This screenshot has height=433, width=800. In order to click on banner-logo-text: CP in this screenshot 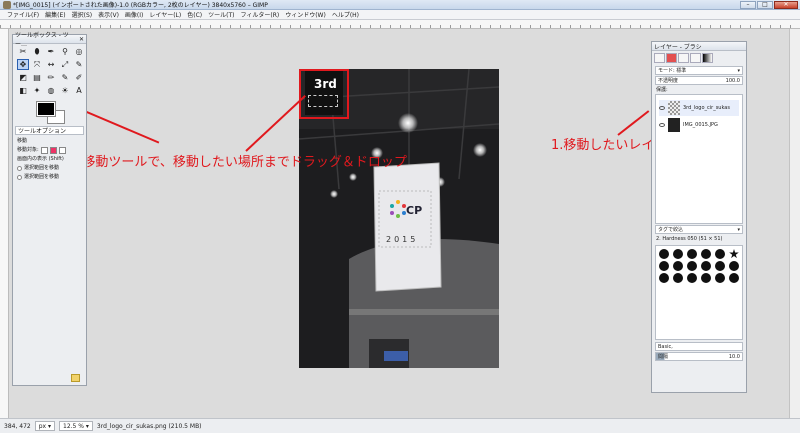, I will do `click(414, 210)`.